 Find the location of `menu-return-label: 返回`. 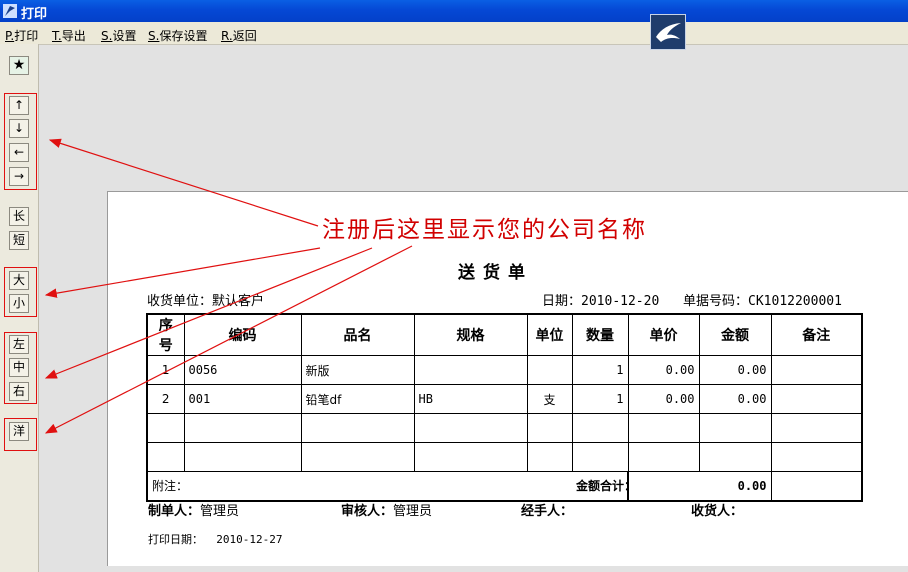

menu-return-label: 返回 is located at coordinates (244, 36).